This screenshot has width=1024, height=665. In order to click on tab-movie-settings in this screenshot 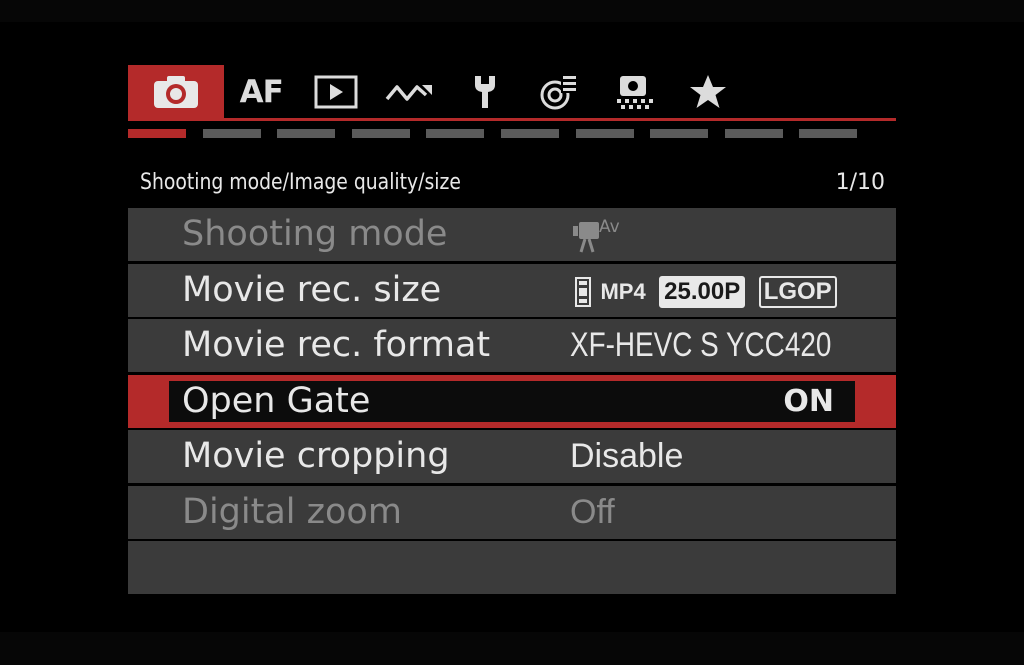, I will do `click(634, 91)`.